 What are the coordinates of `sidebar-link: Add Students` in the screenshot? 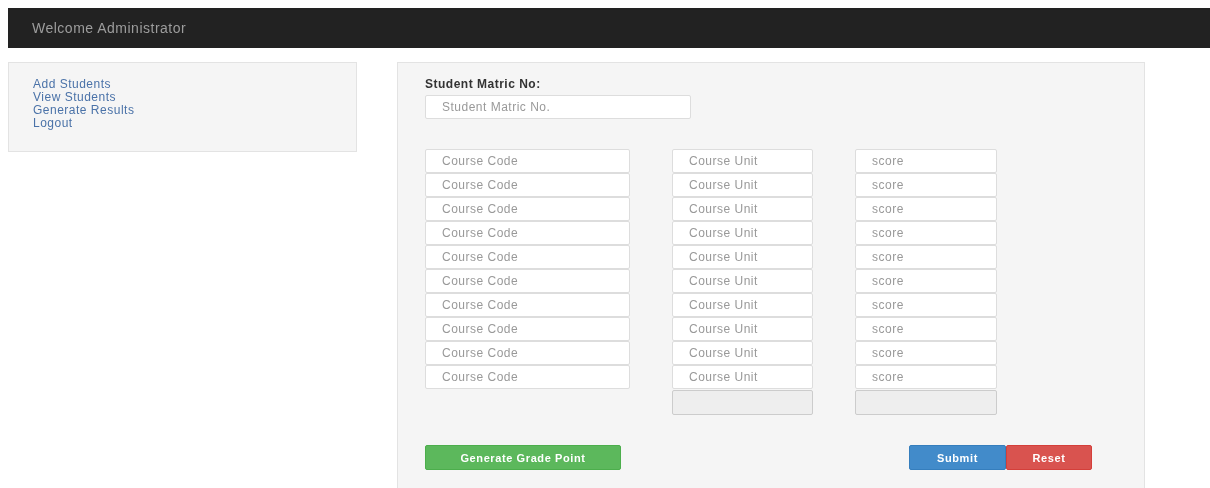 It's located at (72, 84).